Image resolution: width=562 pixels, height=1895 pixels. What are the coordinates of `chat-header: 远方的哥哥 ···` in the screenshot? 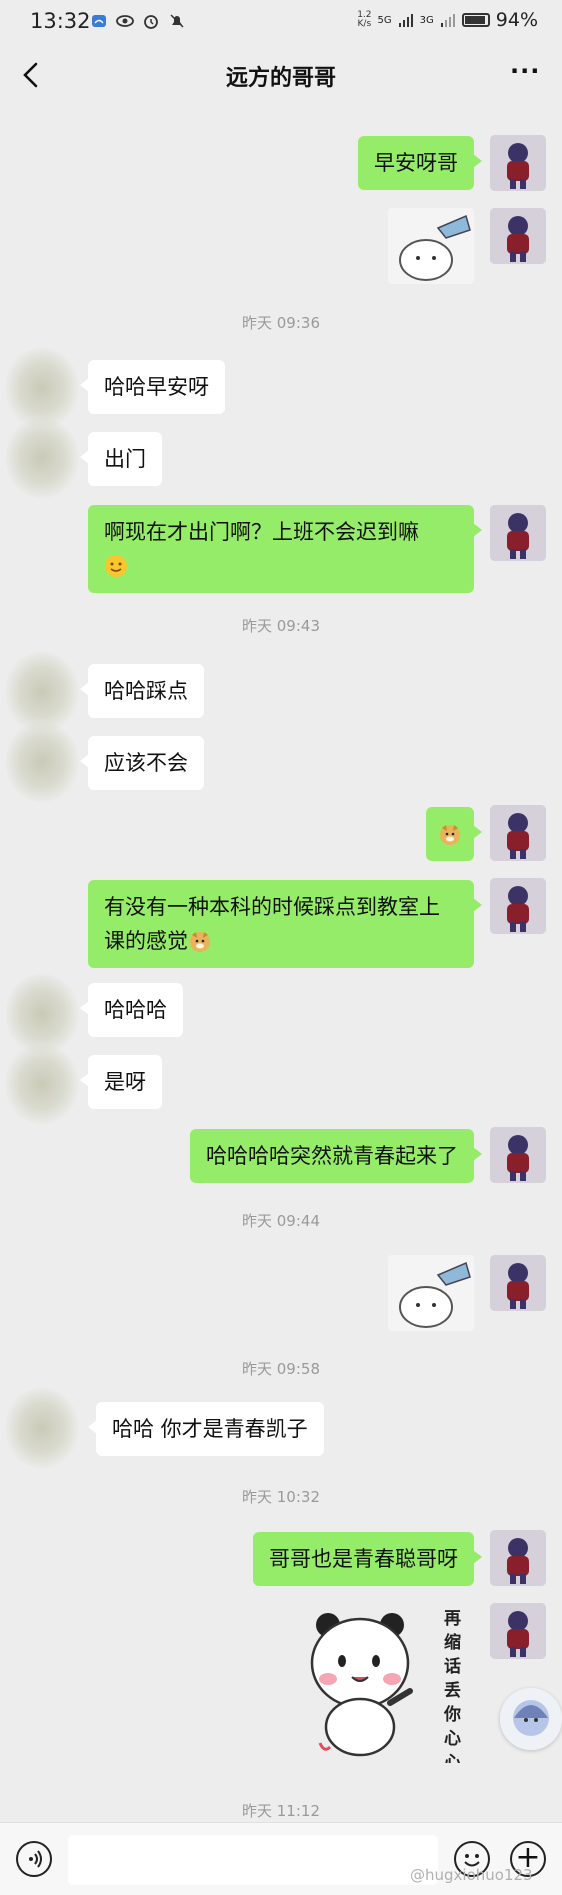 It's located at (281, 75).